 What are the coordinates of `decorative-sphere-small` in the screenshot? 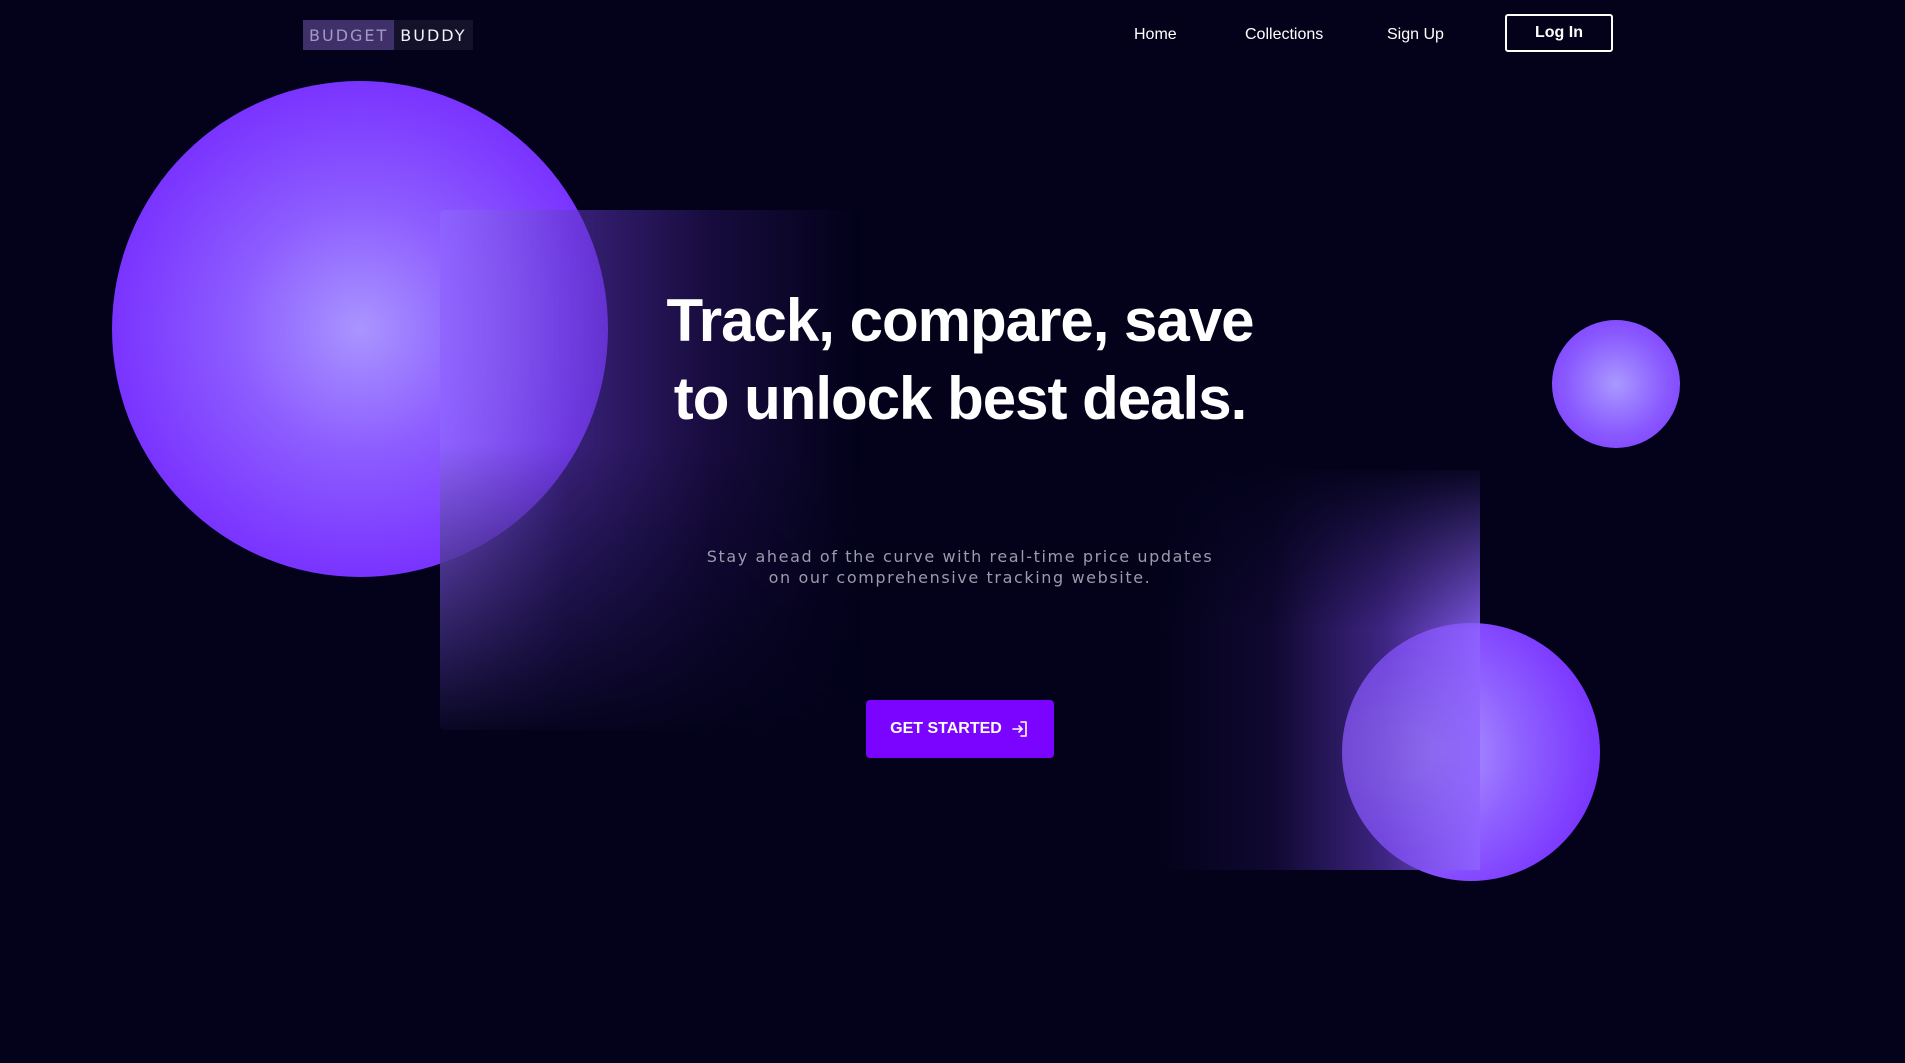 It's located at (1616, 384).